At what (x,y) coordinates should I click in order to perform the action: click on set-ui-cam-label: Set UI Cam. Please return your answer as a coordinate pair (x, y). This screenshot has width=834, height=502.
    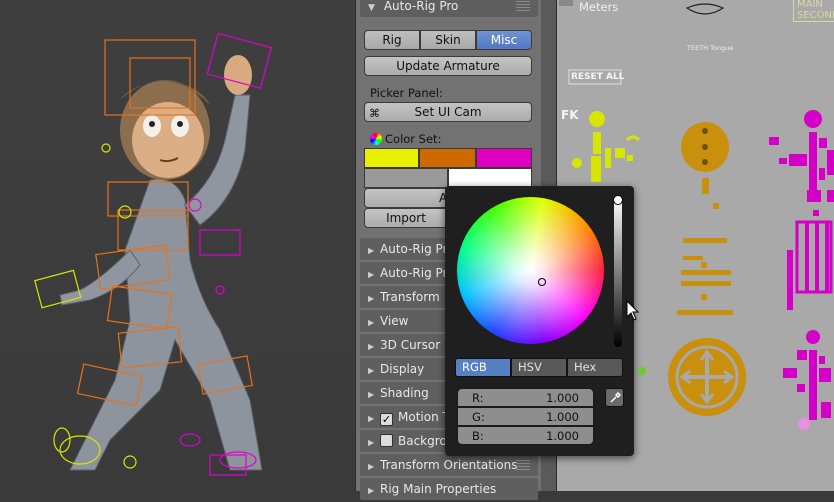
    Looking at the image, I should click on (448, 112).